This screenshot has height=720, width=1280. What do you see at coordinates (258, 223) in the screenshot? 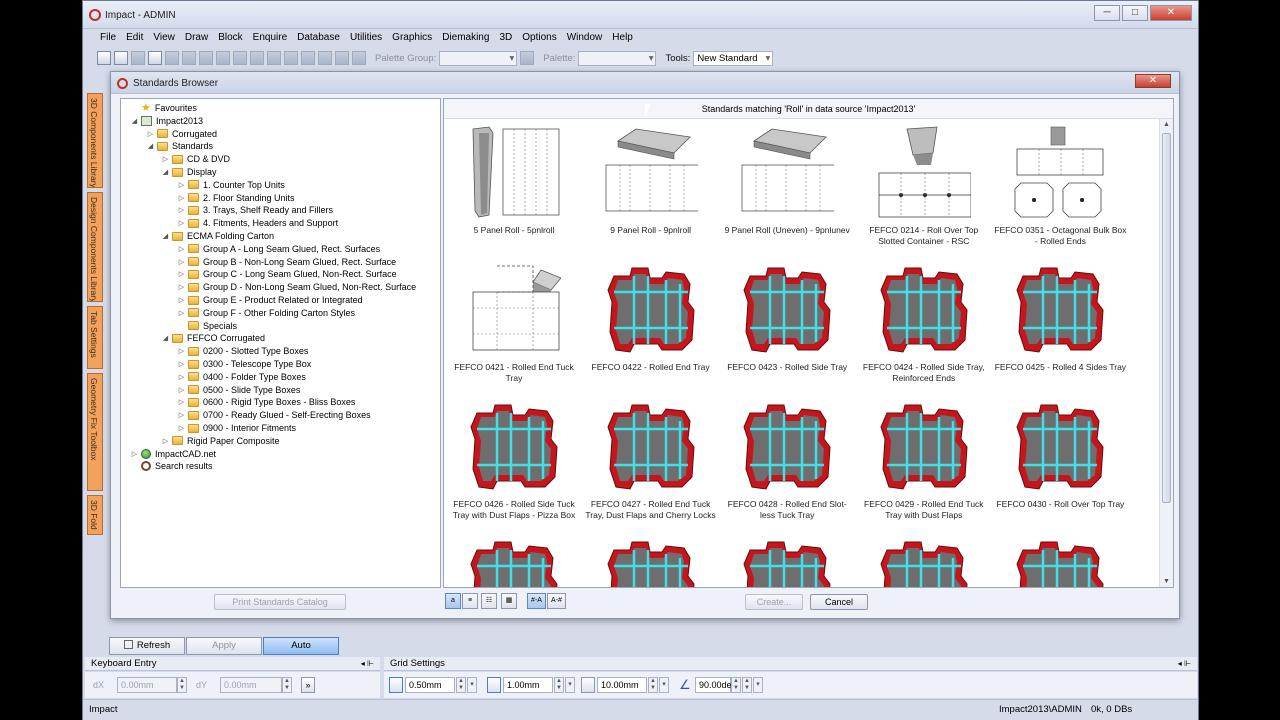
I see `tree-item: ▷ 4. Fitments, Headers and Support` at bounding box center [258, 223].